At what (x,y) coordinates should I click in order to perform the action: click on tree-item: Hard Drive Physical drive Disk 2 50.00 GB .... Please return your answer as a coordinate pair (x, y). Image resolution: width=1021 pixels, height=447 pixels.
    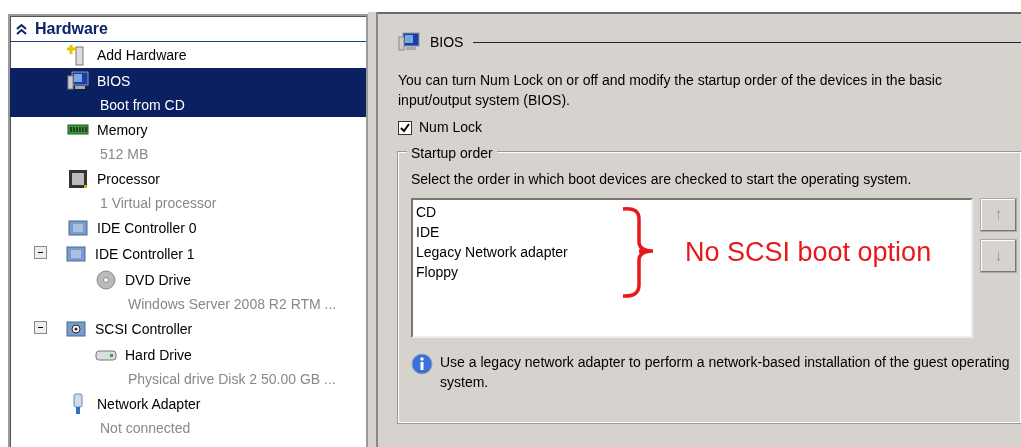
    Looking at the image, I should click on (188, 366).